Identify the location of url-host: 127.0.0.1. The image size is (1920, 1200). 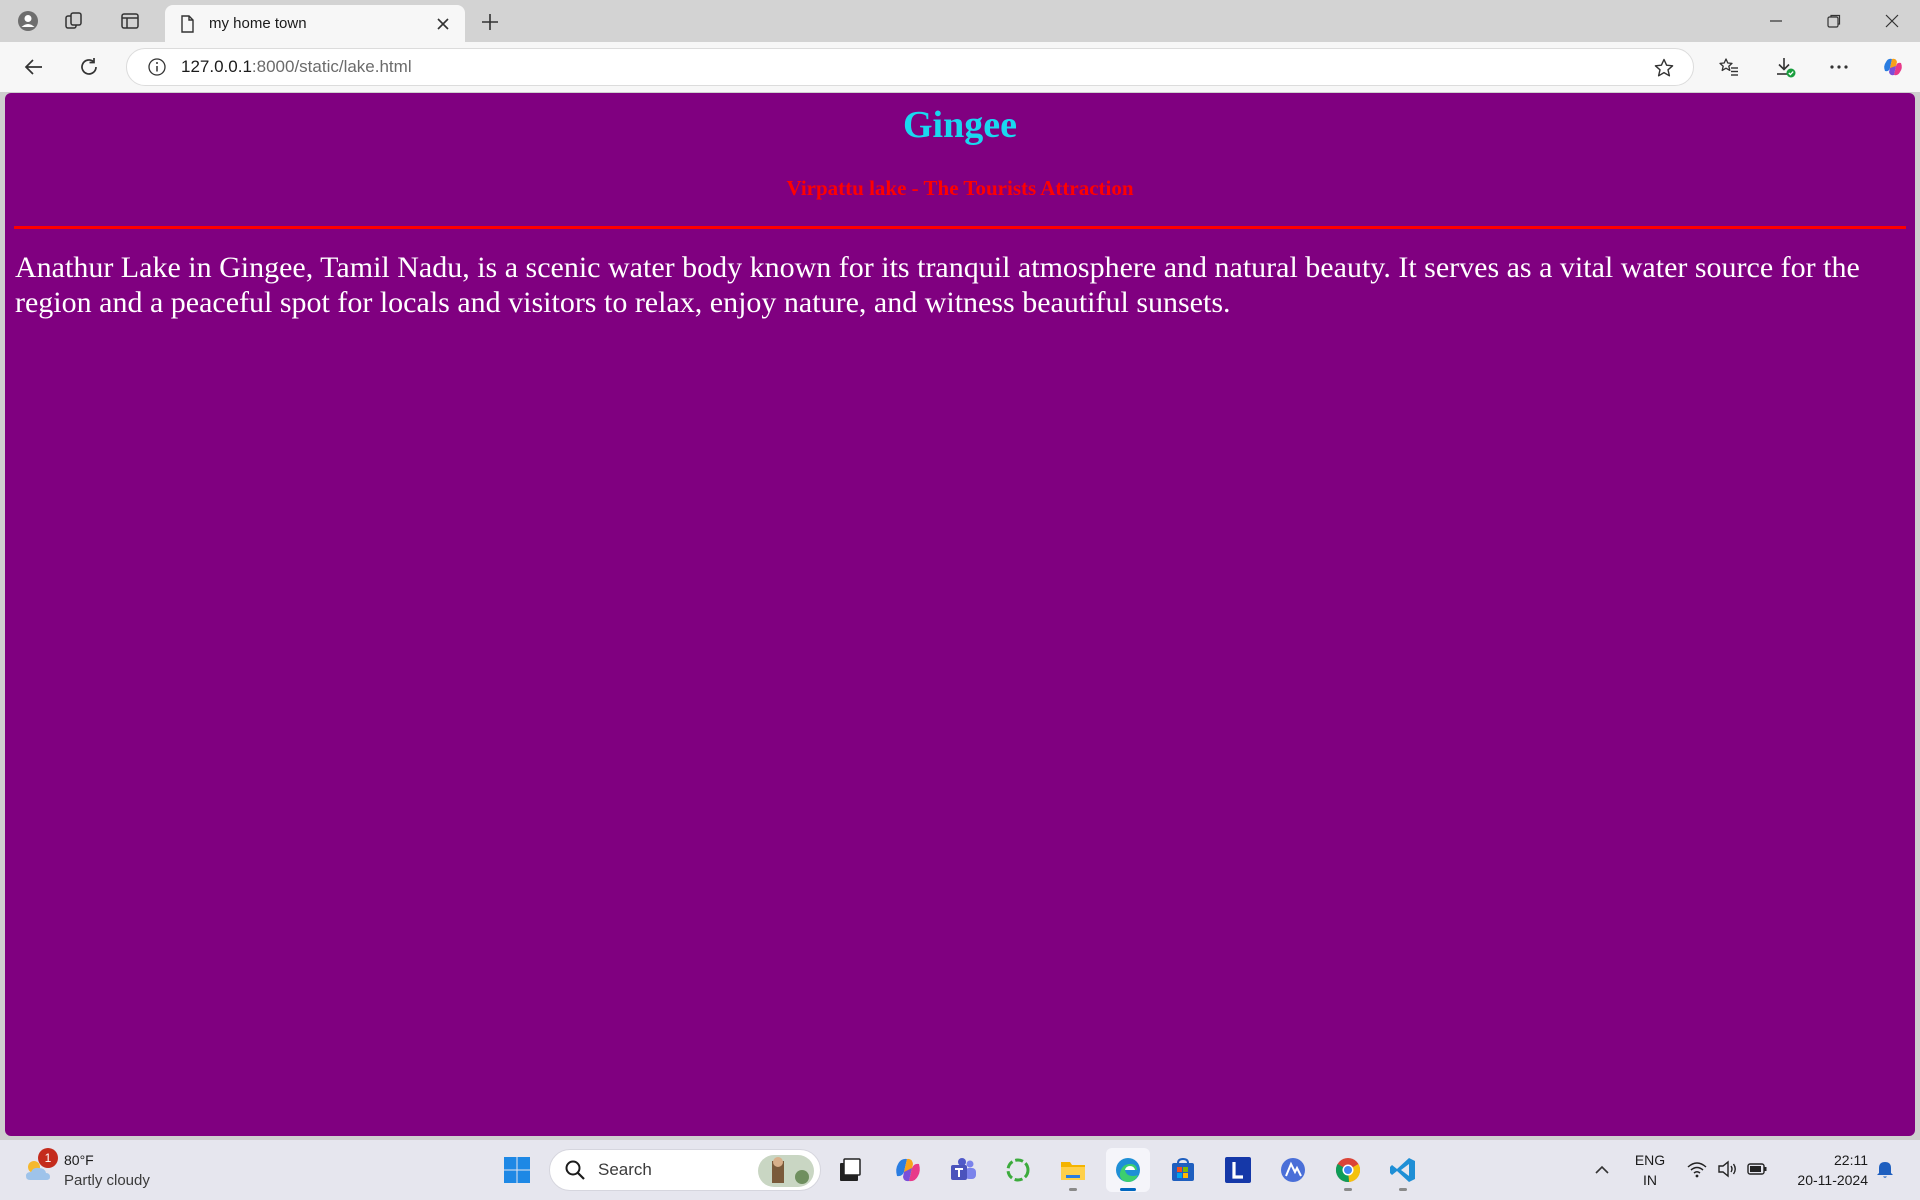
(216, 66).